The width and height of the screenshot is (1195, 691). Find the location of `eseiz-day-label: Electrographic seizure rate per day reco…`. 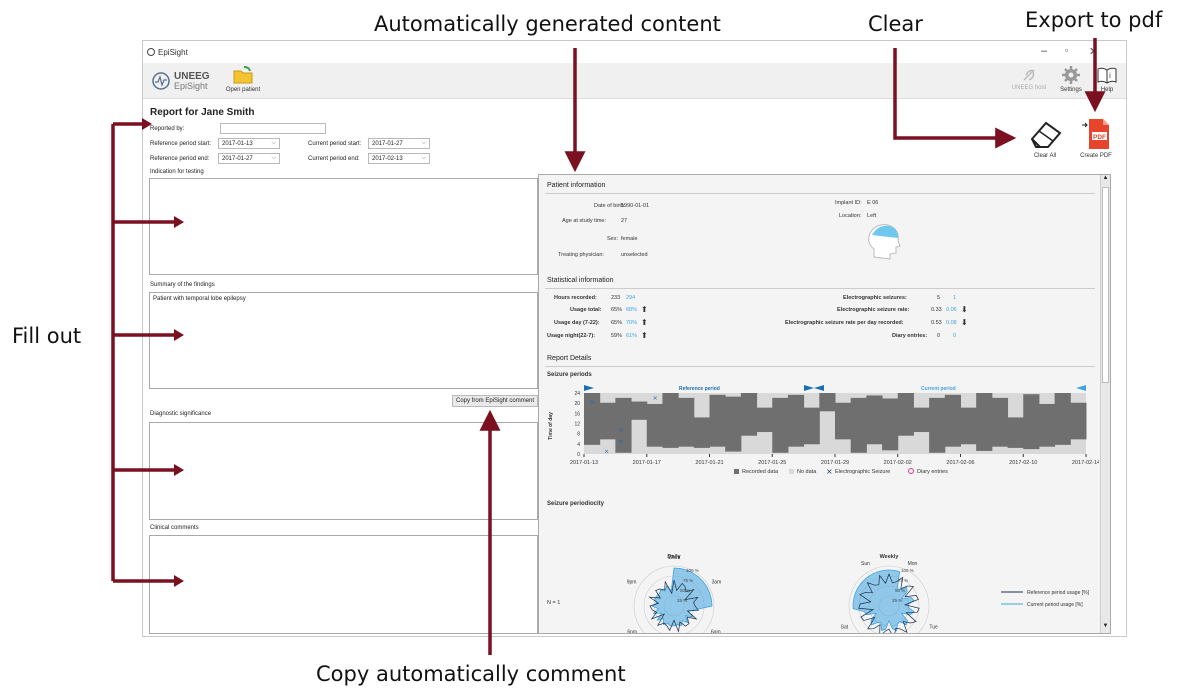

eseiz-day-label: Electrographic seizure rate per day reco… is located at coordinates (844, 323).